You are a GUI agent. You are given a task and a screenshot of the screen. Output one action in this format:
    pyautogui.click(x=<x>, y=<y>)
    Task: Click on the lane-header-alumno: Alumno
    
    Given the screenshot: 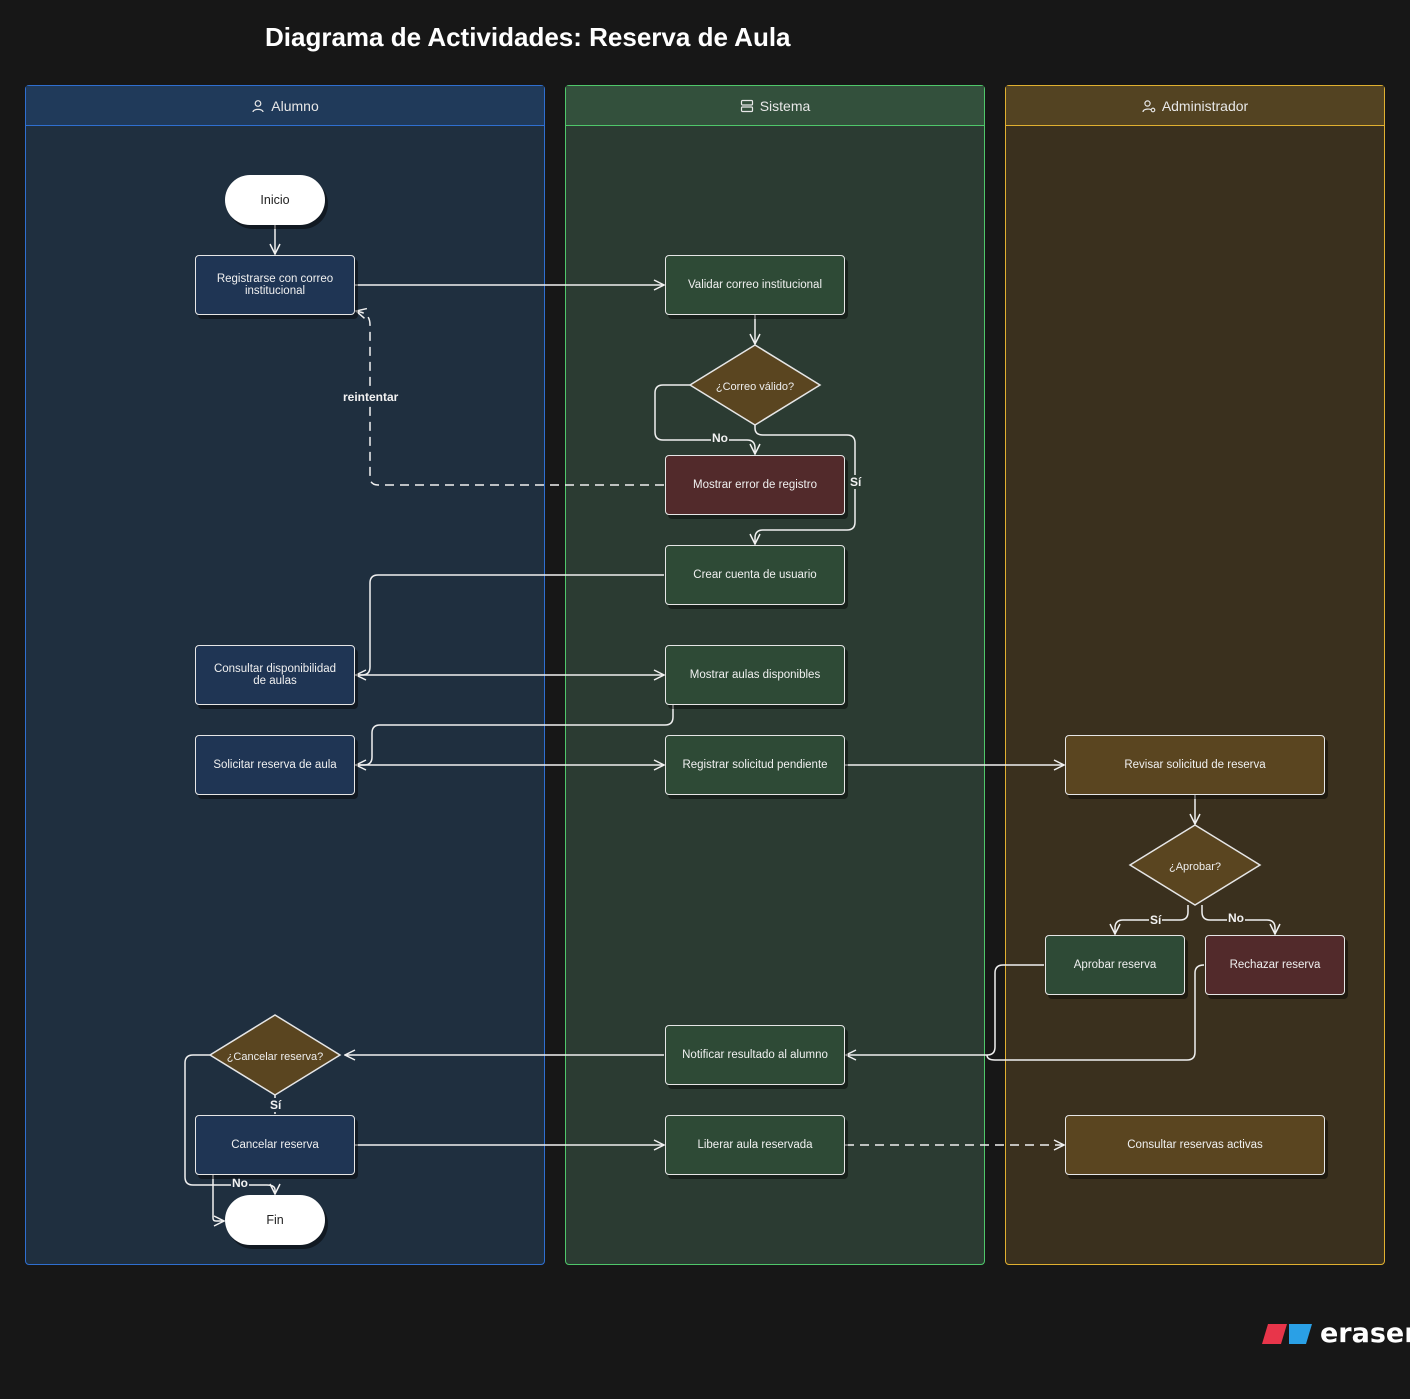 What is the action you would take?
    pyautogui.click(x=285, y=106)
    